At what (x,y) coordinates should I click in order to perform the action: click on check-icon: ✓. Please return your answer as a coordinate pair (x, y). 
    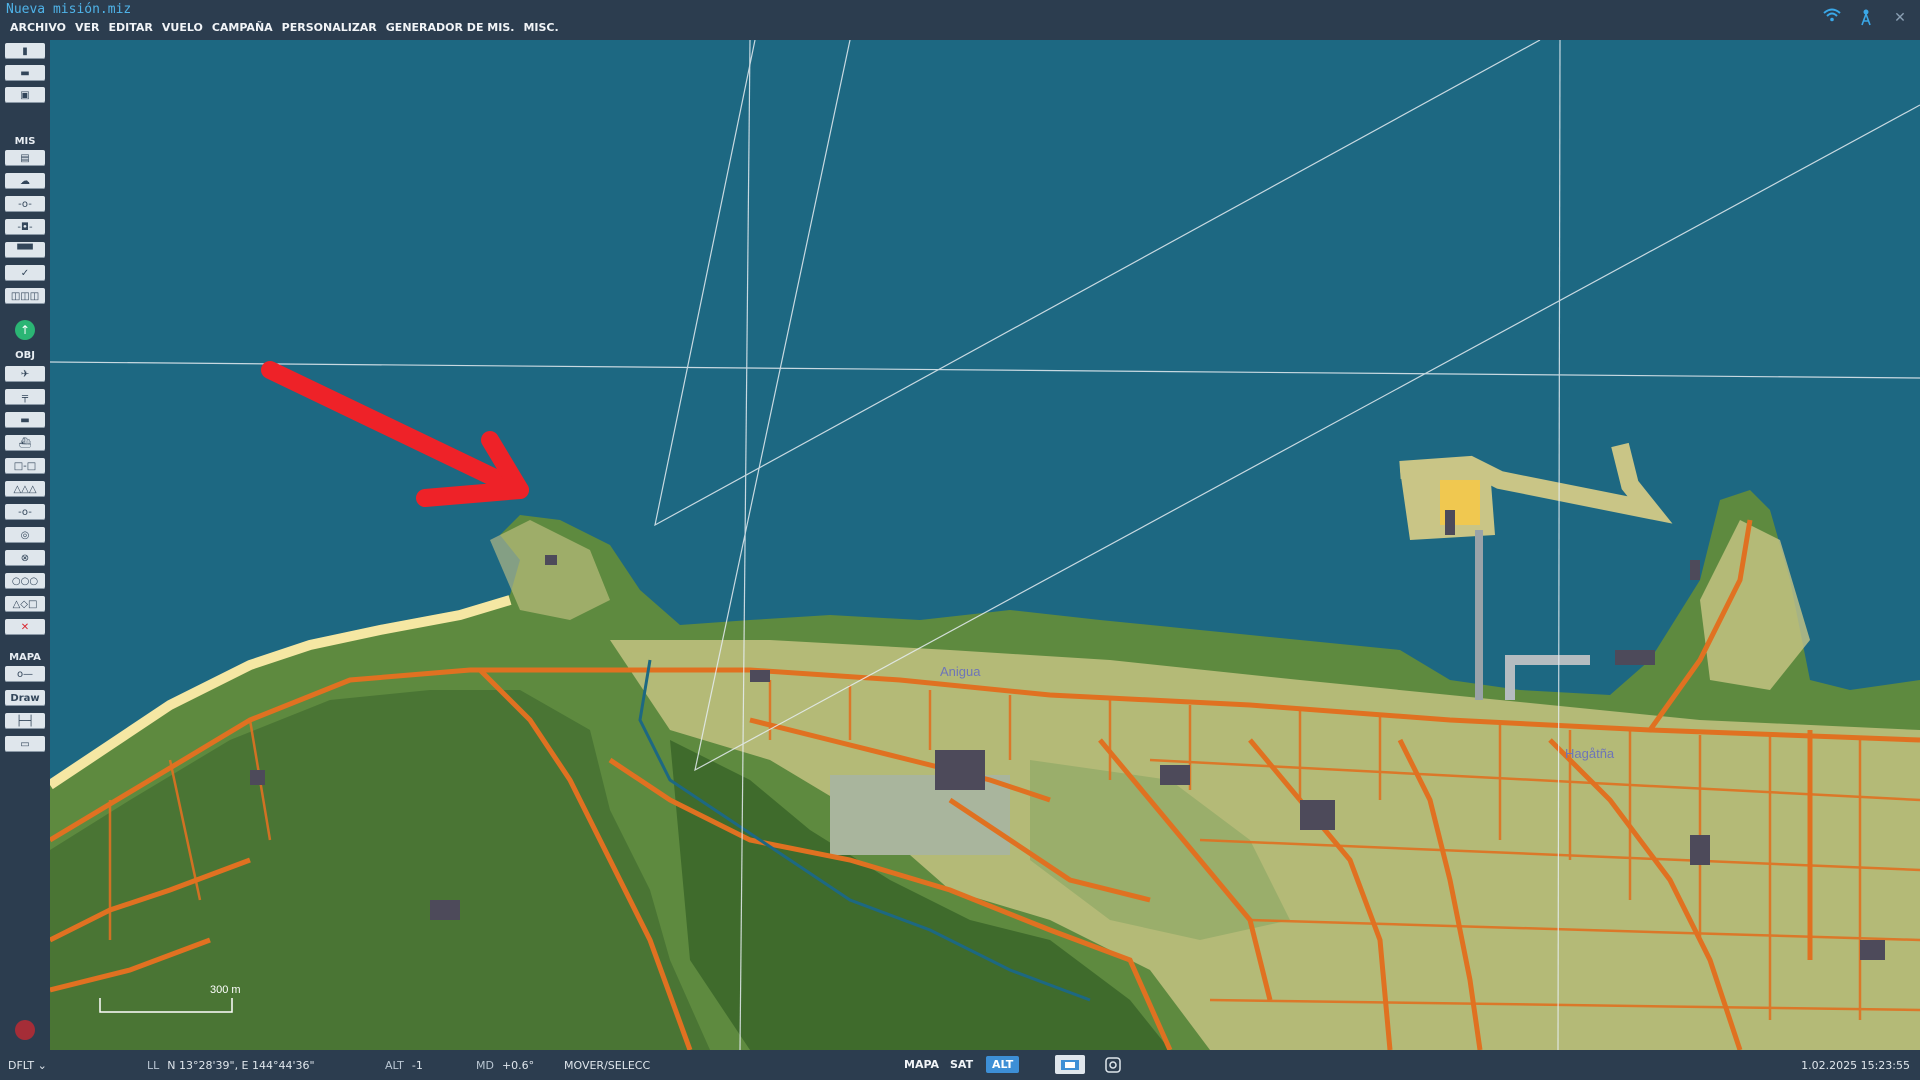
    Looking at the image, I should click on (25, 273).